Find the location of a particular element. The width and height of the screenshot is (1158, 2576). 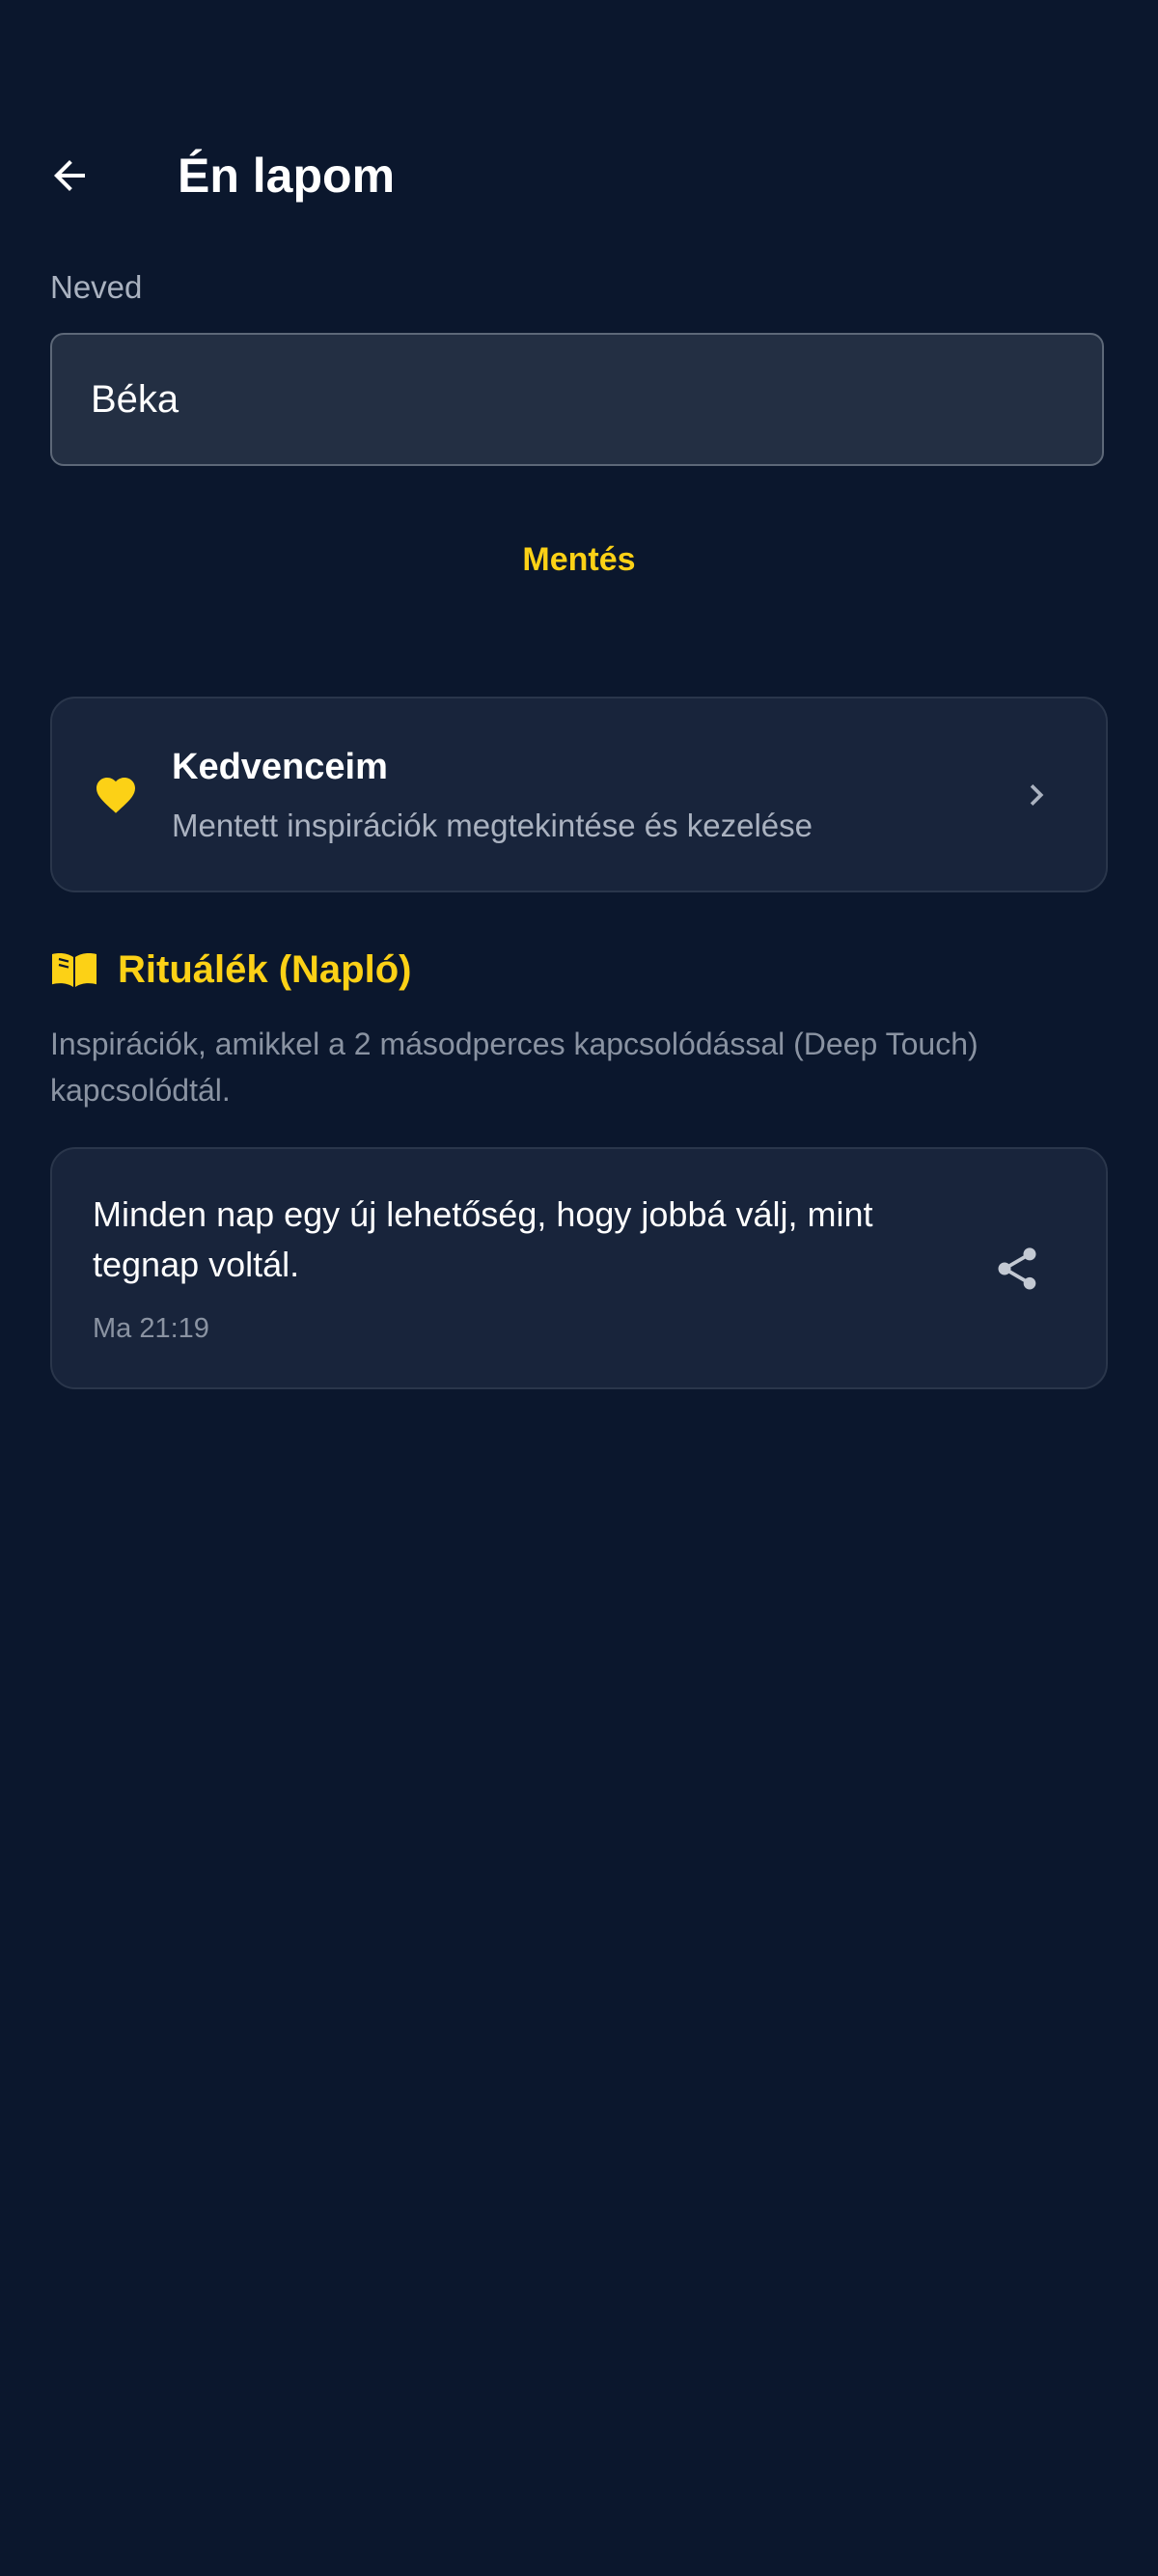

open-book-icon is located at coordinates (74, 970).